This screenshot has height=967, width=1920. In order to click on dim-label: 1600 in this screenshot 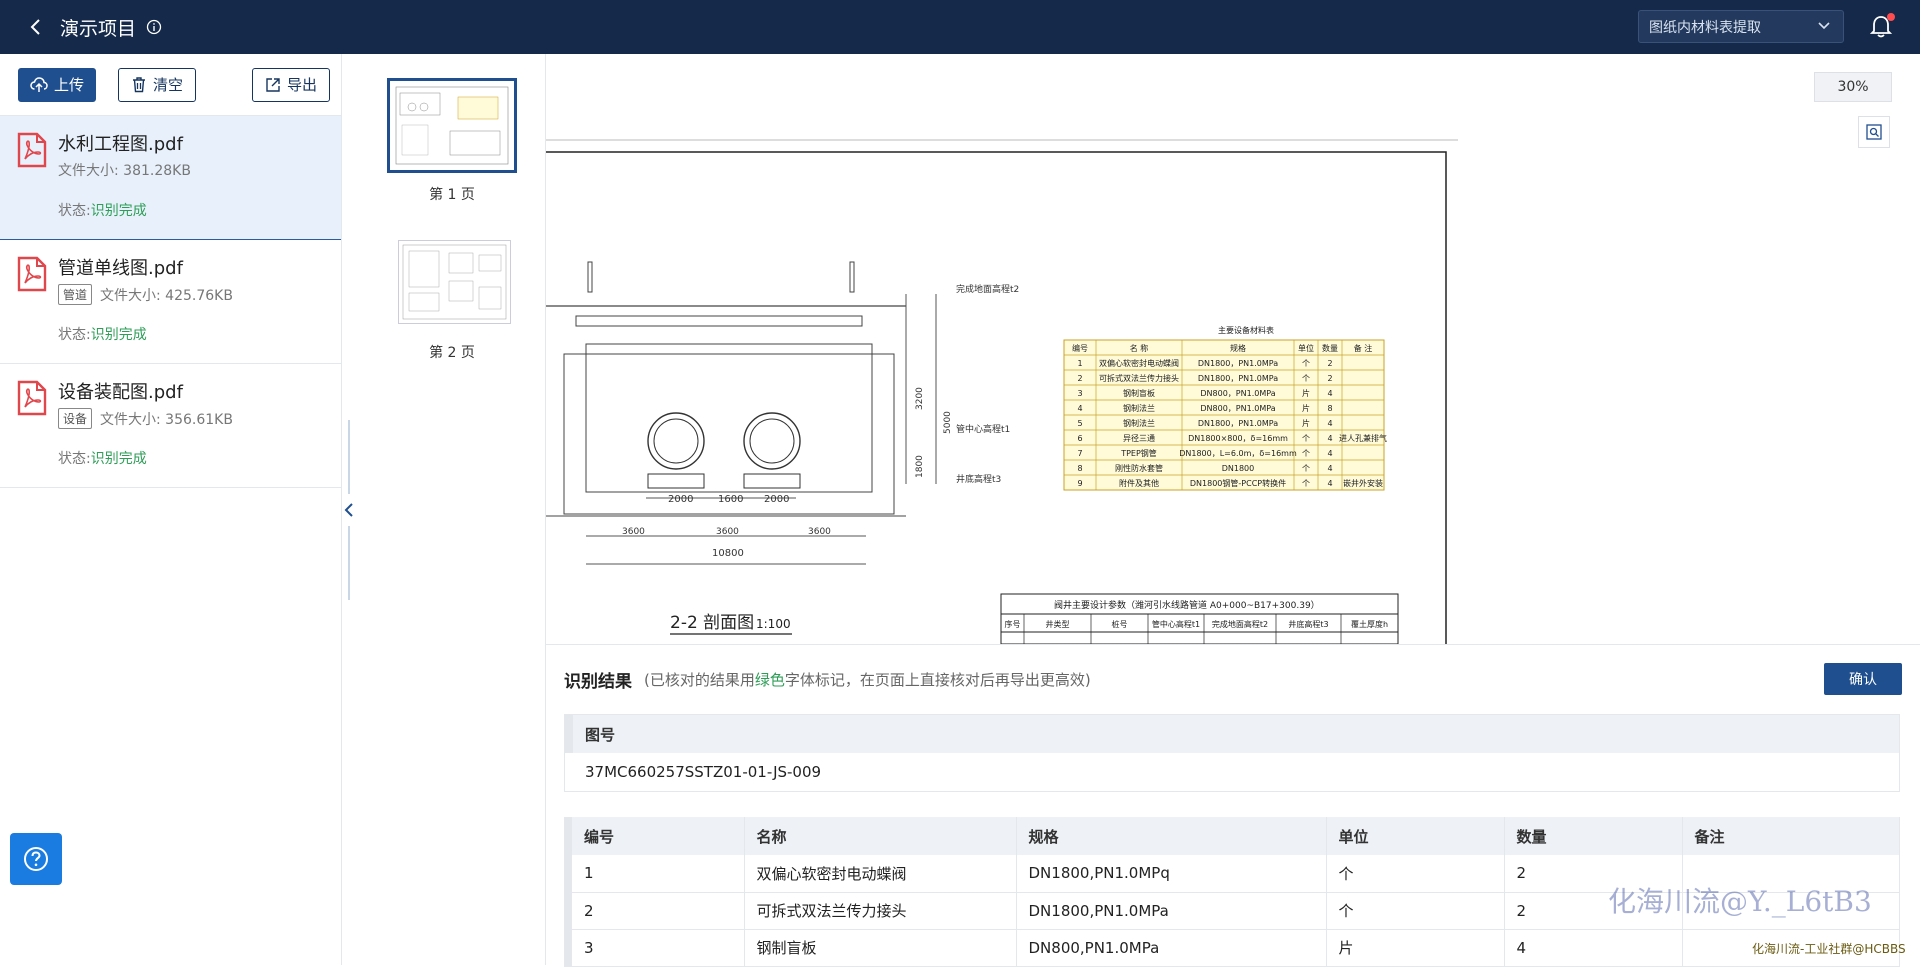, I will do `click(730, 499)`.